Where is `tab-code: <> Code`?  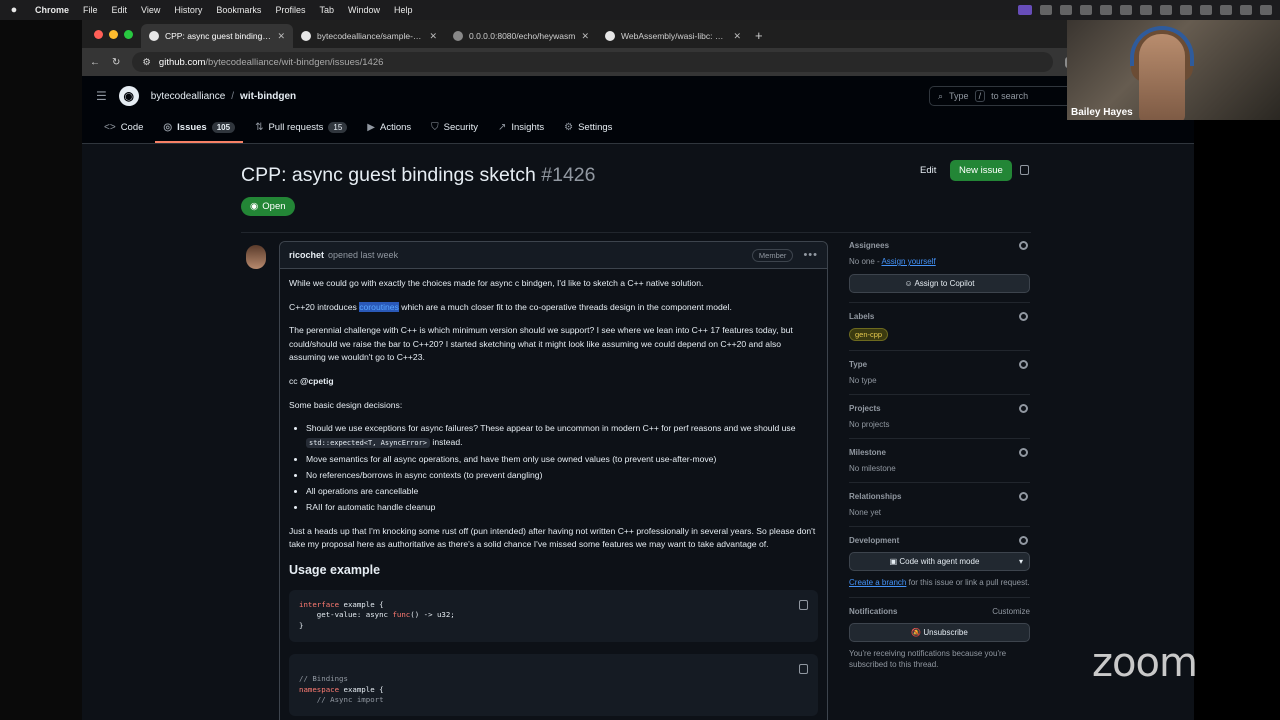
tab-code: <> Code is located at coordinates (123, 132).